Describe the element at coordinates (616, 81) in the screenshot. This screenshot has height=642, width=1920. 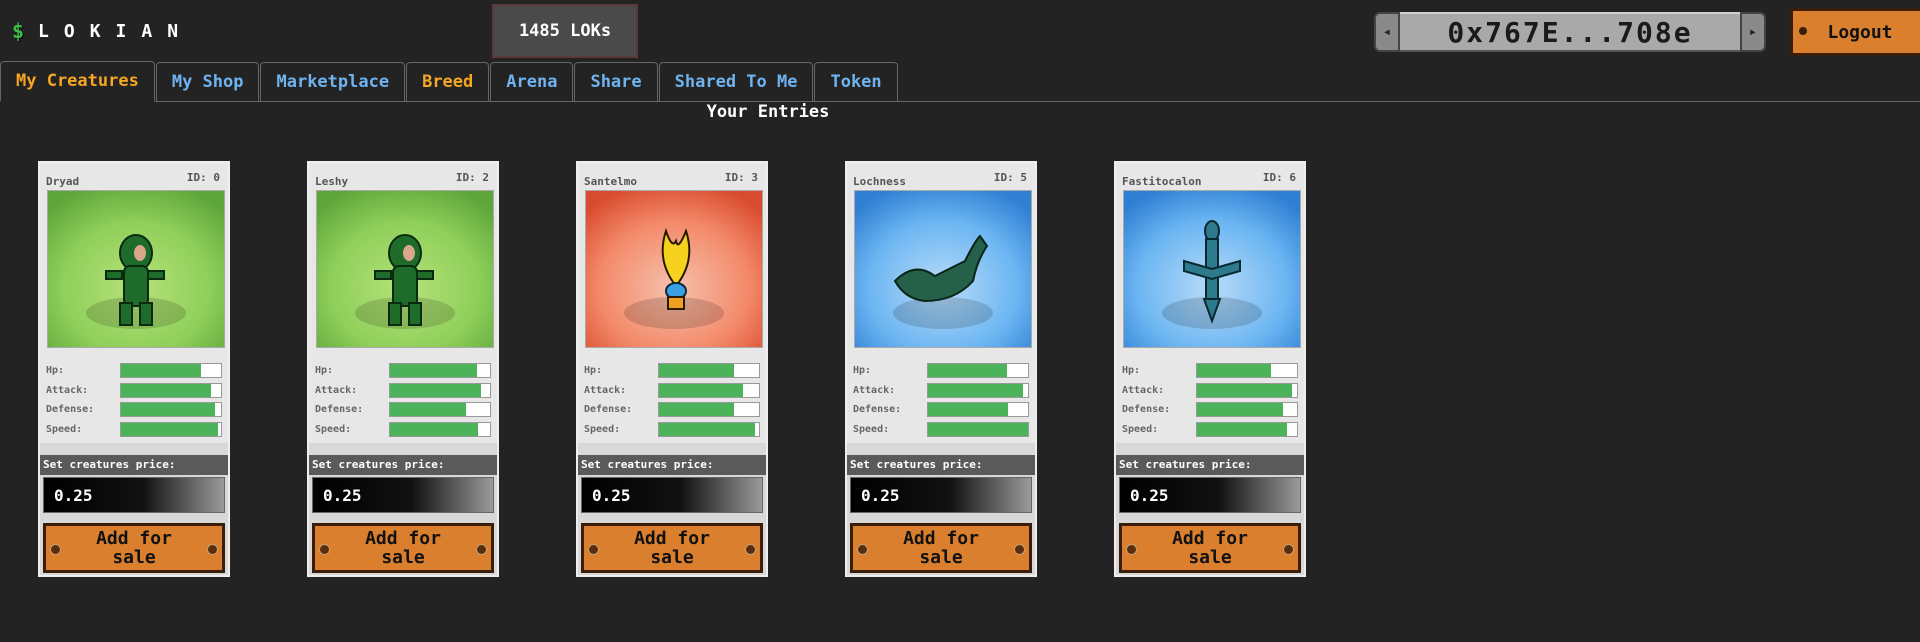
I see `tab-share: Share` at that location.